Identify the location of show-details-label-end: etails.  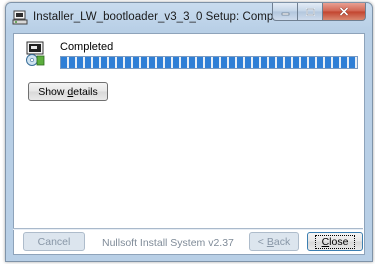
(85, 91).